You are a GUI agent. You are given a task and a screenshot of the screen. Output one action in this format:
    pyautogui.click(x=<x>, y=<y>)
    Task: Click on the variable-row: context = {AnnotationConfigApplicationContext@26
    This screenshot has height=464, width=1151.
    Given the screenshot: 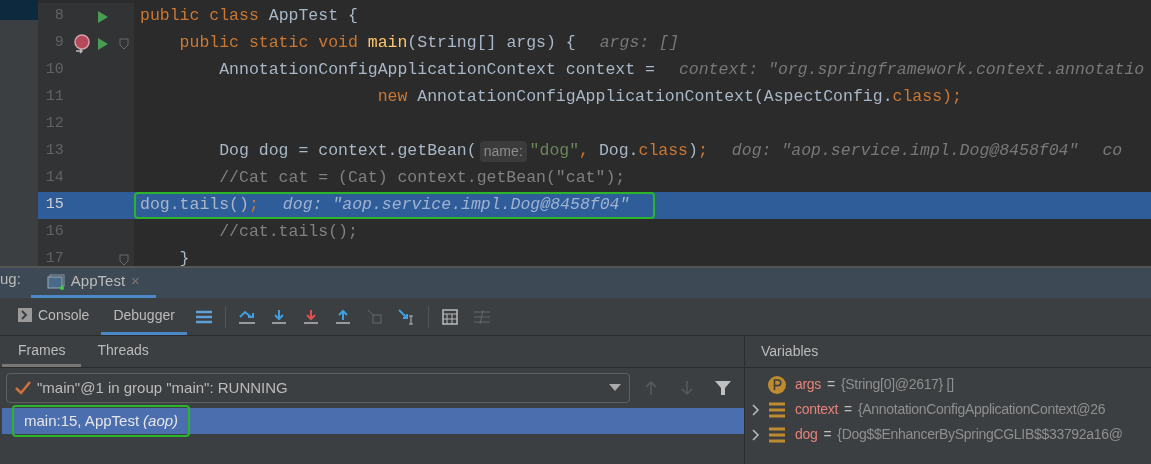 What is the action you would take?
    pyautogui.click(x=948, y=409)
    